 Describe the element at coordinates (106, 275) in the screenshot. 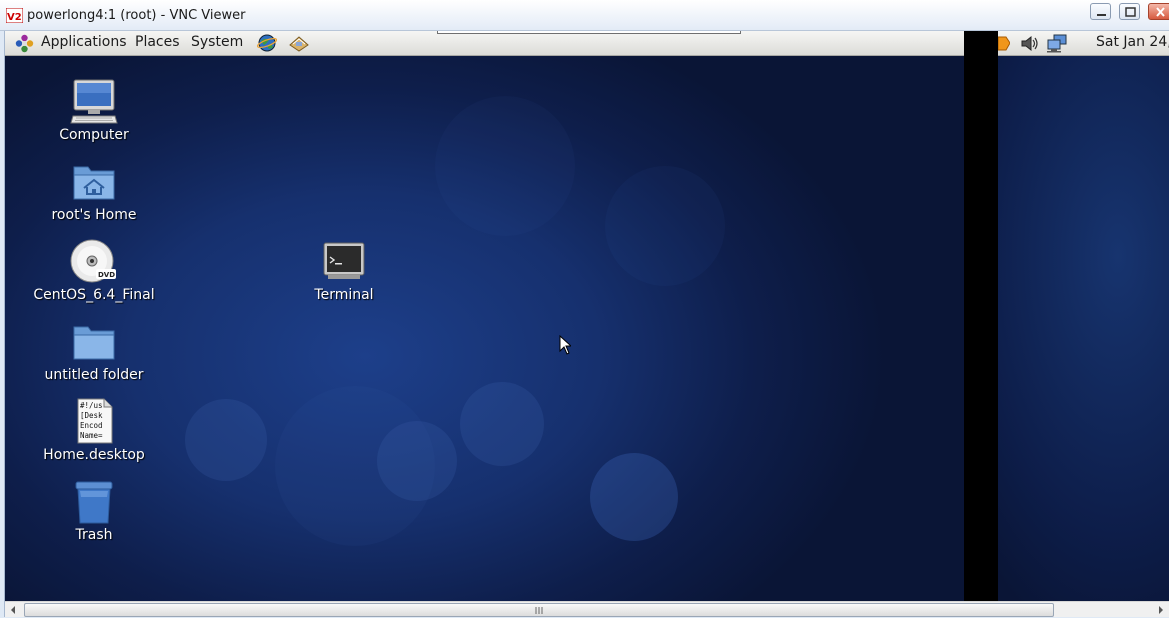

I see `dvd-badge: DVD` at that location.